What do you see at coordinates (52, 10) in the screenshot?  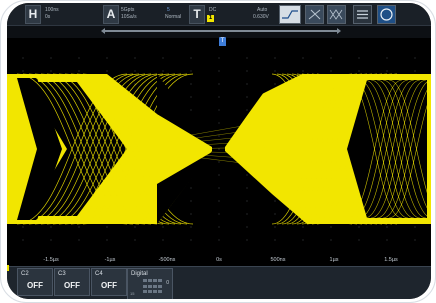 I see `horizontal-scale-value: 100ns` at bounding box center [52, 10].